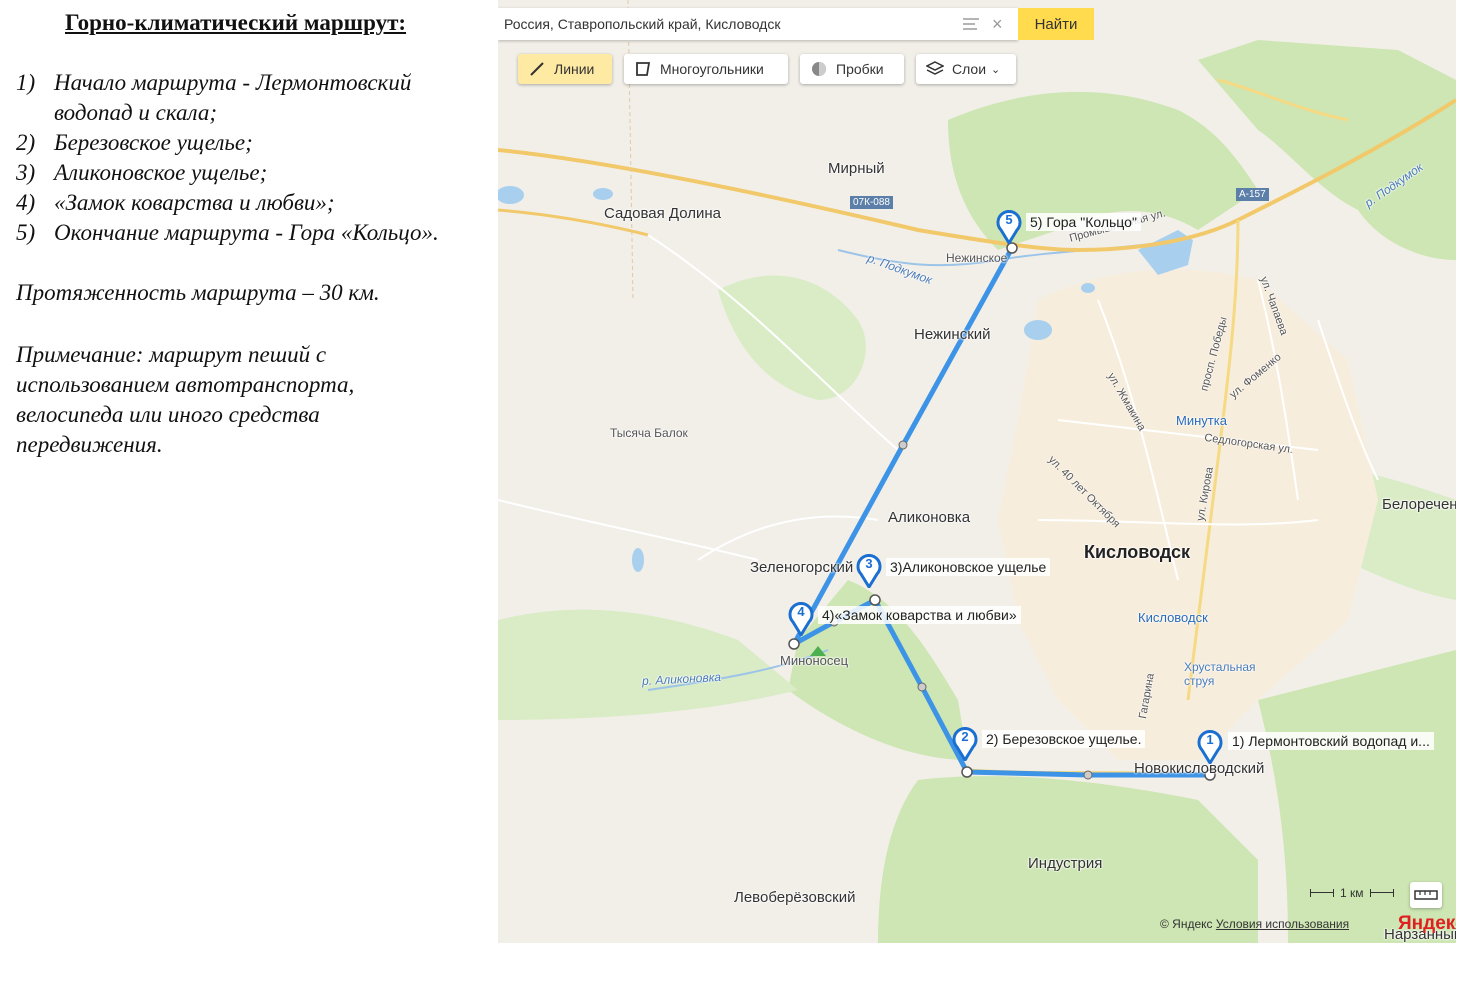  I want to click on route-marker-5: 5, so click(1009, 228).